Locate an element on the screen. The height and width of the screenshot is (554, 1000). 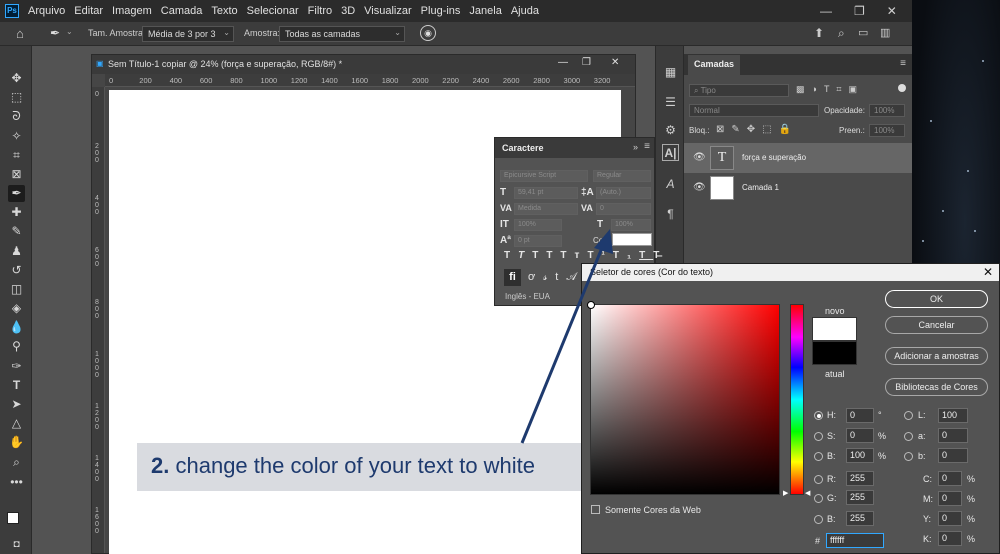
font-size-input: 59,41 pt is located at coordinates (546, 193).